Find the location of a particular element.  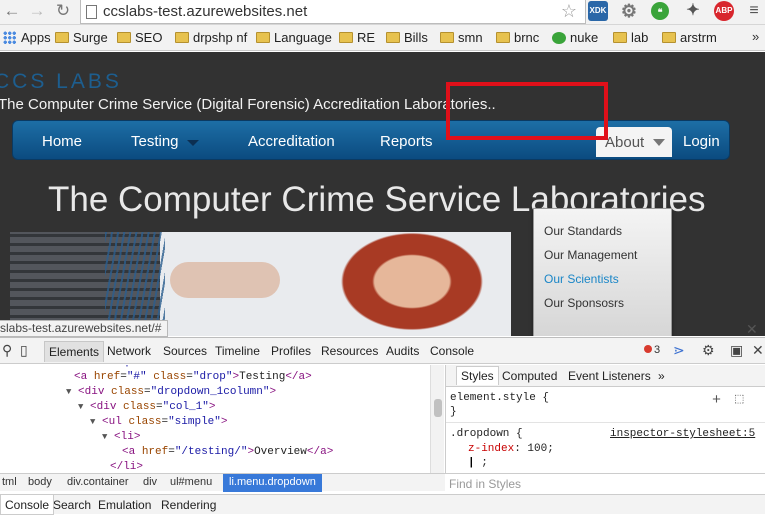

bookmark-label: drpshp nf is located at coordinates (220, 37).